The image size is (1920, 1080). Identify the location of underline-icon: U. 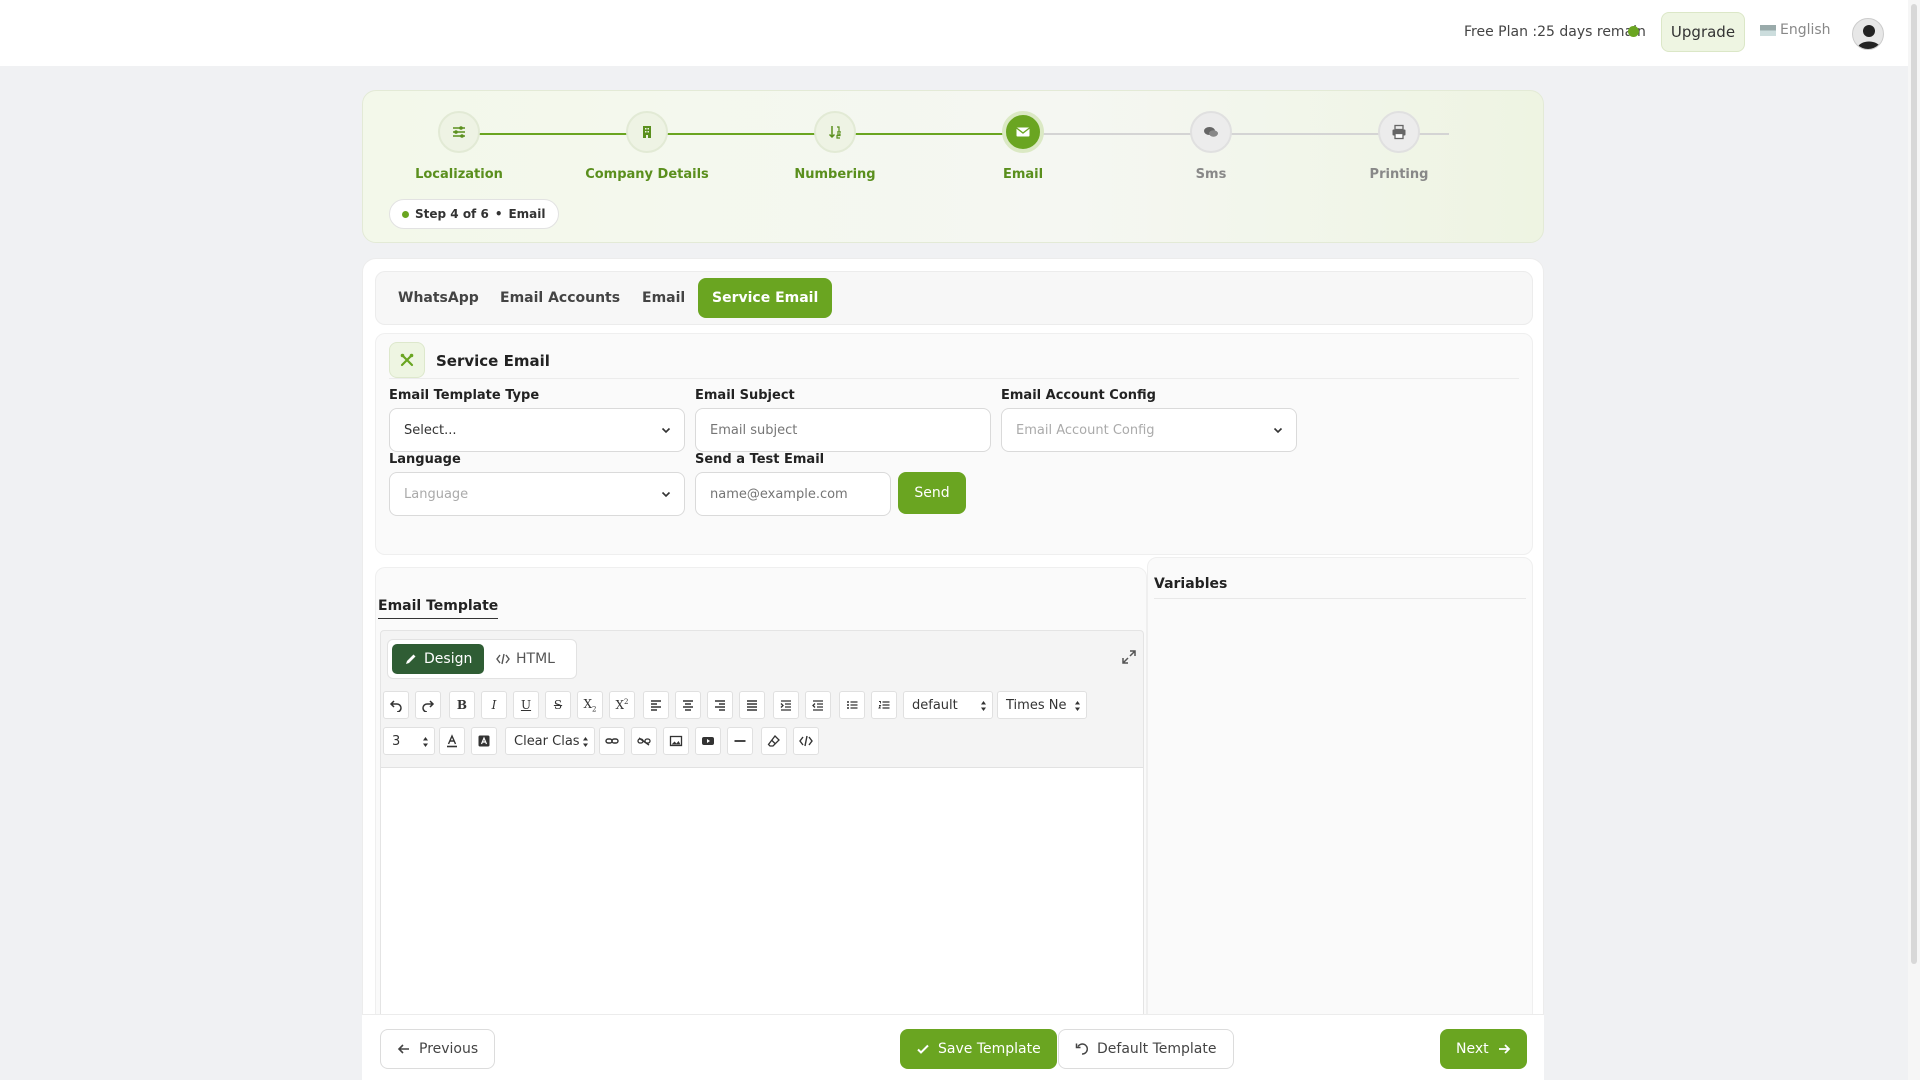
(526, 705).